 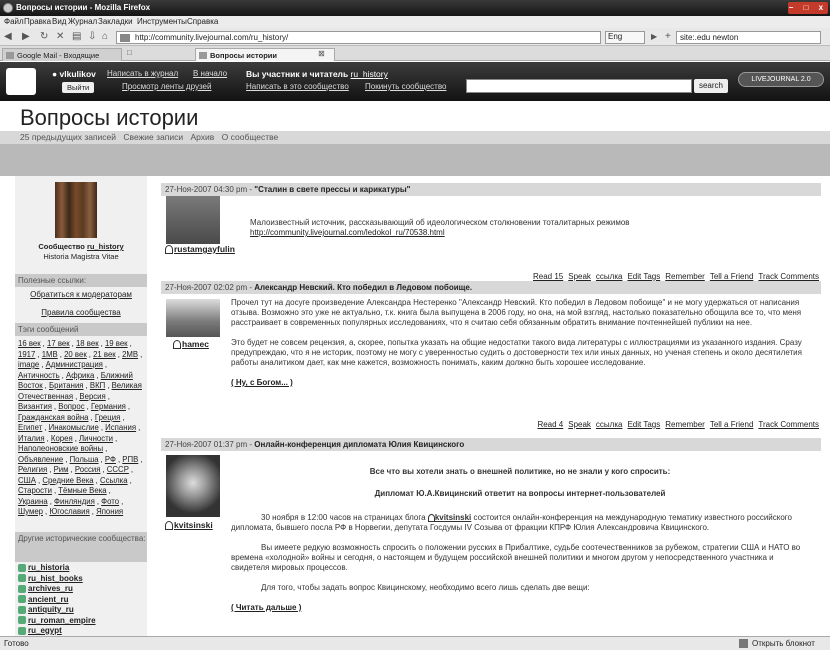 What do you see at coordinates (69, 511) in the screenshot?
I see `tag-link: Югославия` at bounding box center [69, 511].